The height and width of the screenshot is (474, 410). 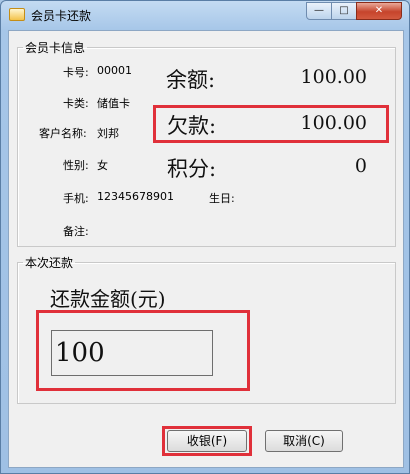 I want to click on repay-amount-input, so click(x=132, y=353).